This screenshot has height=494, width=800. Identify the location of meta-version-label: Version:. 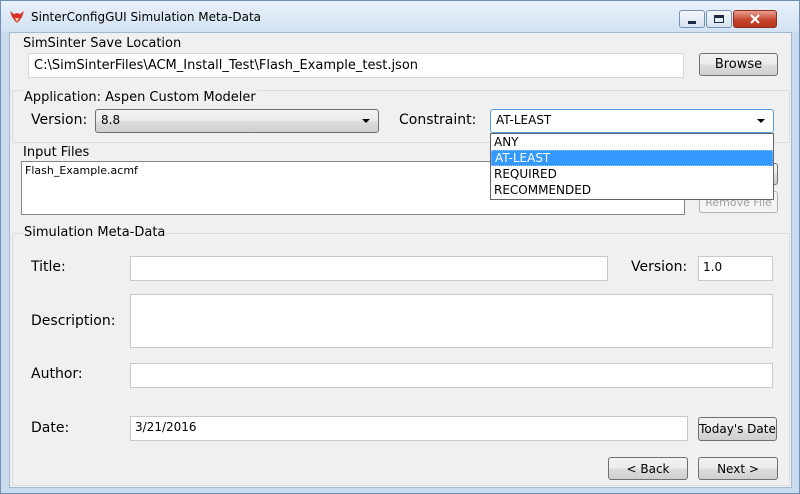
(659, 267).